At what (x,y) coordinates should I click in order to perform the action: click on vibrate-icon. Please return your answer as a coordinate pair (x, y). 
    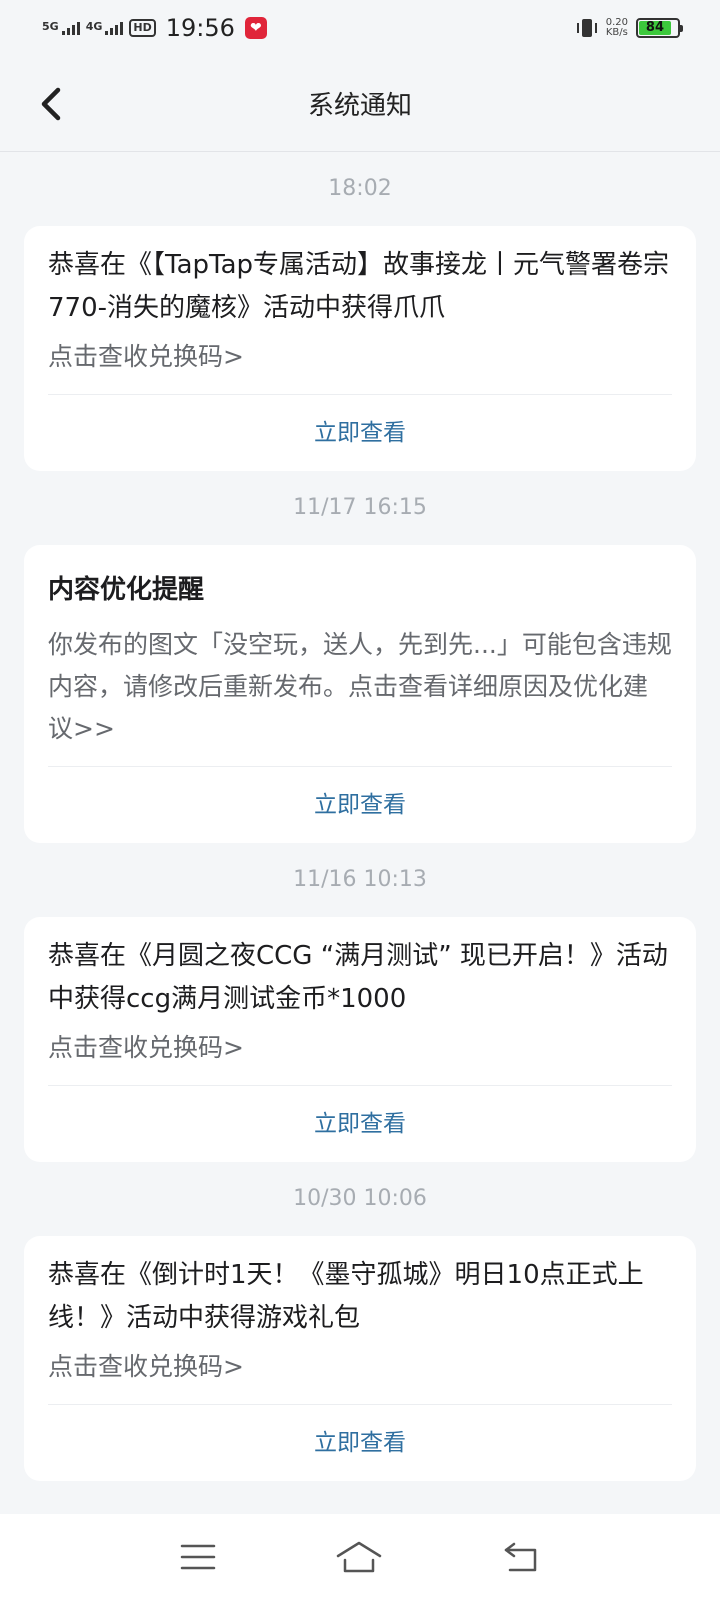
    Looking at the image, I should click on (587, 28).